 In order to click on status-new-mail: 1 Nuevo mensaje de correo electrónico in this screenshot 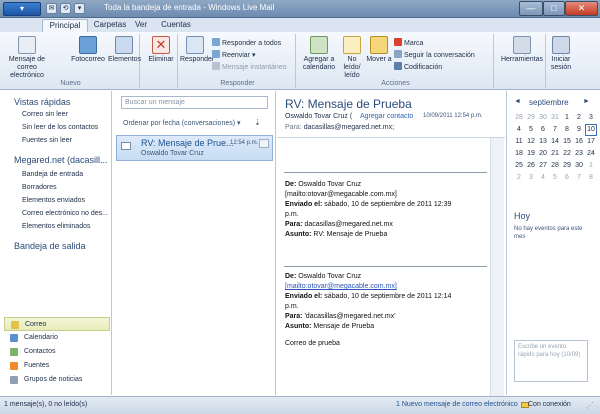, I will do `click(457, 404)`.